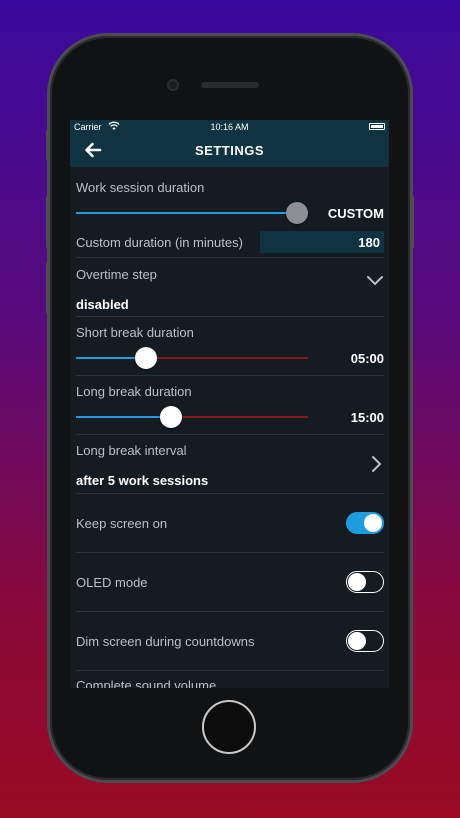 The height and width of the screenshot is (818, 460). I want to click on oled-mode-row: OLED mode, so click(230, 582).